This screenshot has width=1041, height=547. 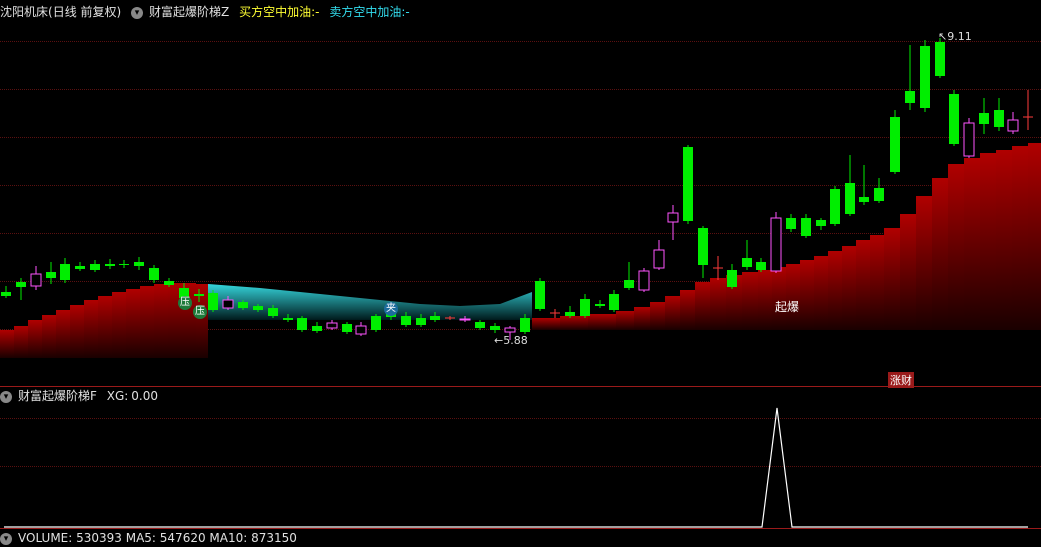 I want to click on low-price-value: 5.88, so click(x=515, y=340).